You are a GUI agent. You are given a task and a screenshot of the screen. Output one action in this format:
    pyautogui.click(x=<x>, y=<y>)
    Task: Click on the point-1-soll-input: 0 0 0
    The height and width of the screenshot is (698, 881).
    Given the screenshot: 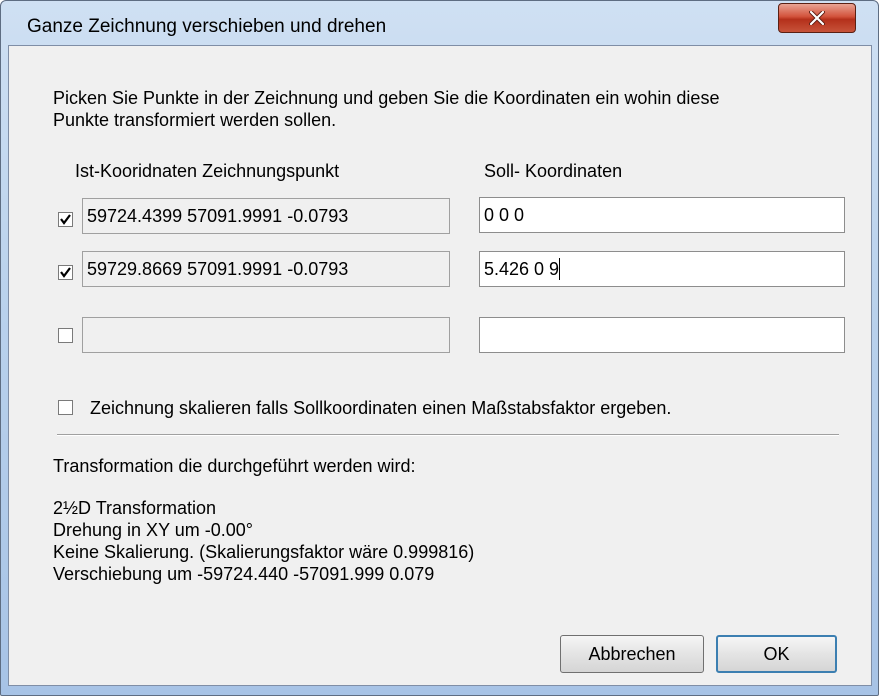 What is the action you would take?
    pyautogui.click(x=662, y=215)
    